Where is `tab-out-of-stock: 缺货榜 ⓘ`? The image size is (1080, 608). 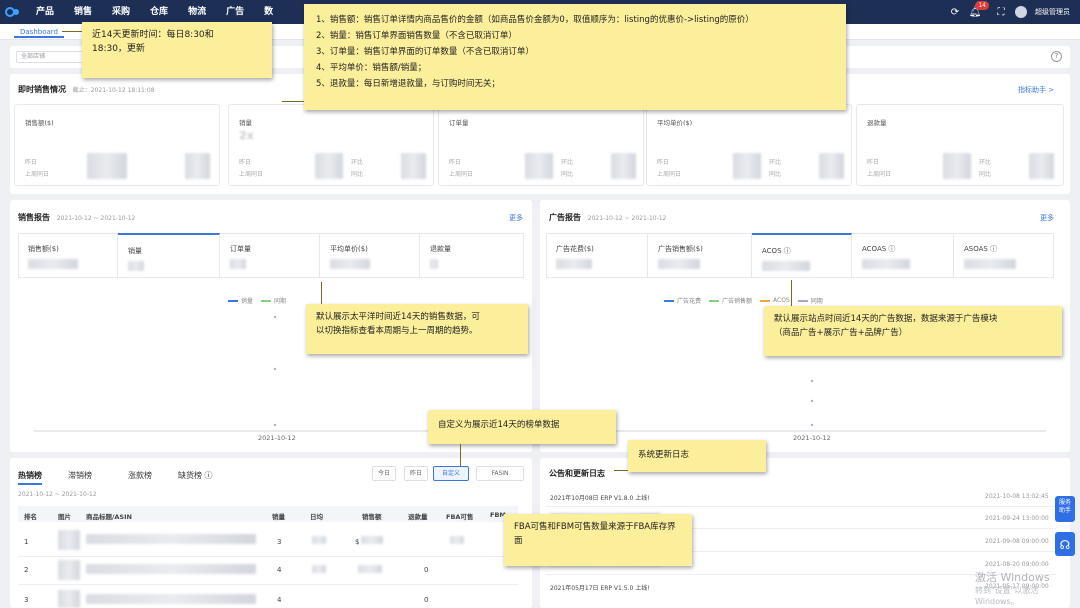 tab-out-of-stock: 缺货榜 ⓘ is located at coordinates (195, 475).